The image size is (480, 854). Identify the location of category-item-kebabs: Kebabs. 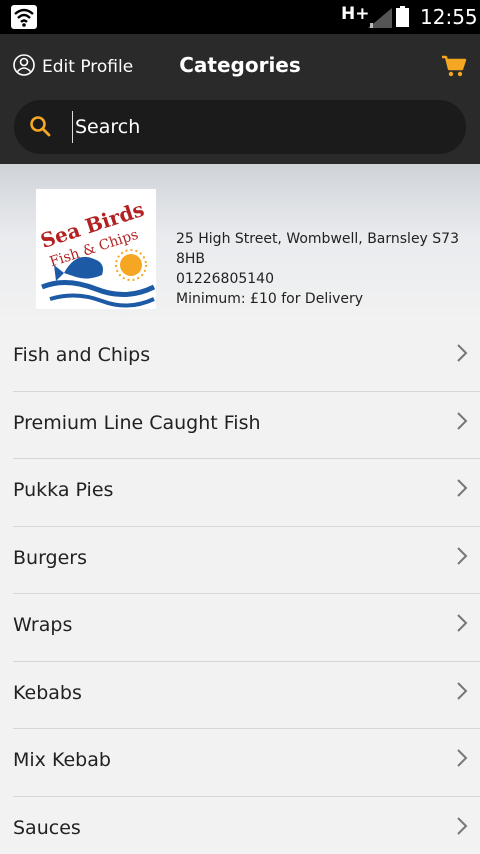
(246, 695).